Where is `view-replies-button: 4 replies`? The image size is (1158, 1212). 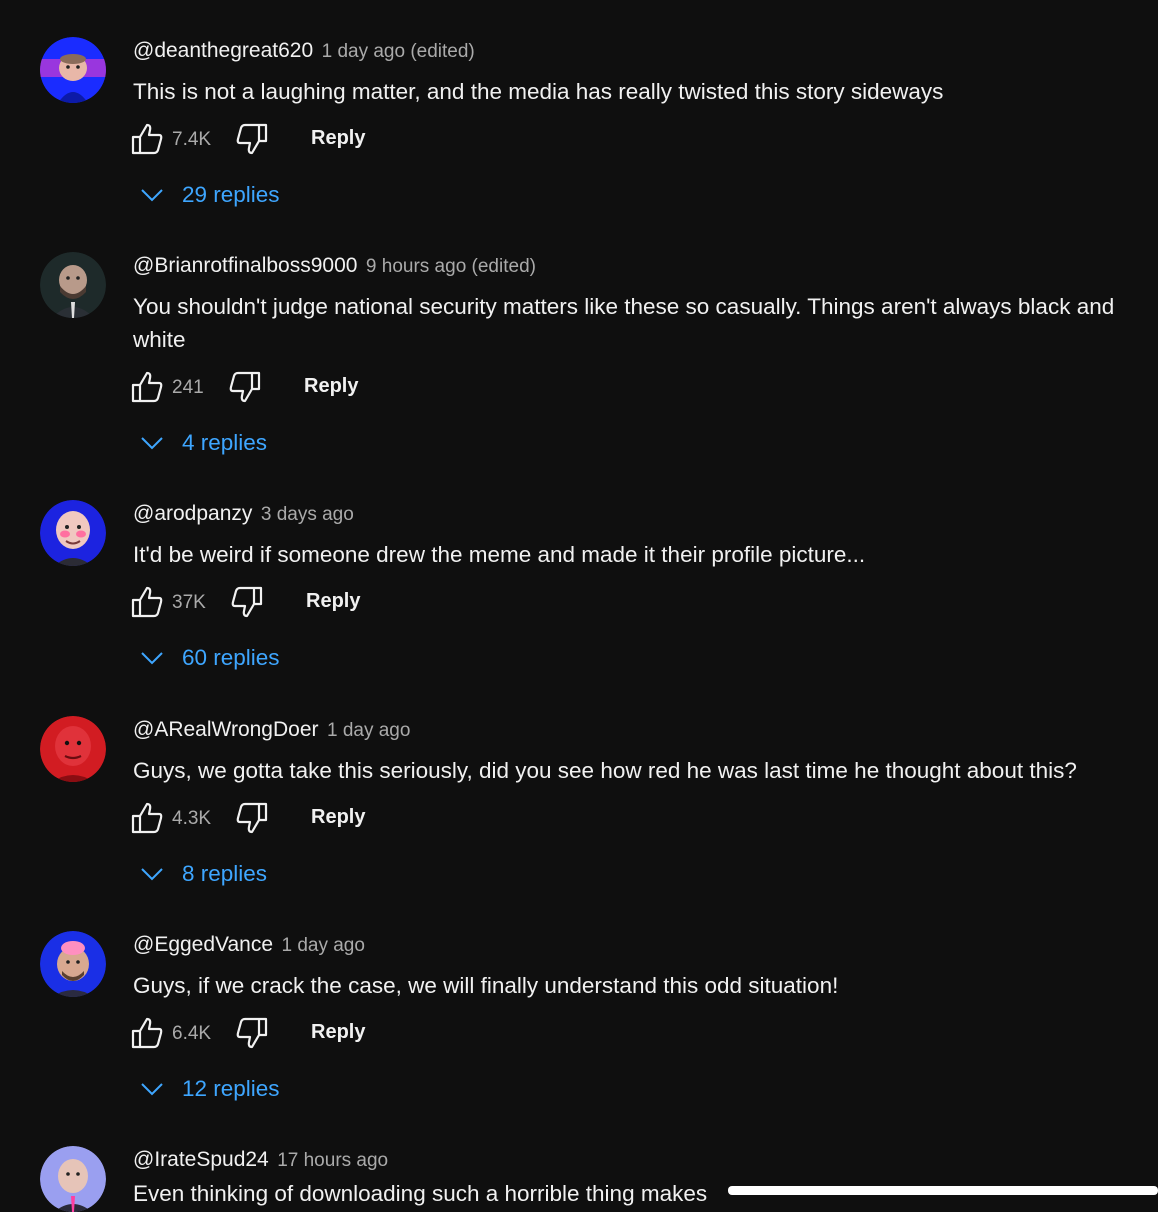 view-replies-button: 4 replies is located at coordinates (203, 443).